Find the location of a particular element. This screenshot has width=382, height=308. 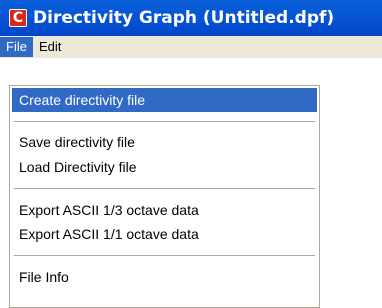

menu-file: File is located at coordinates (16, 47).